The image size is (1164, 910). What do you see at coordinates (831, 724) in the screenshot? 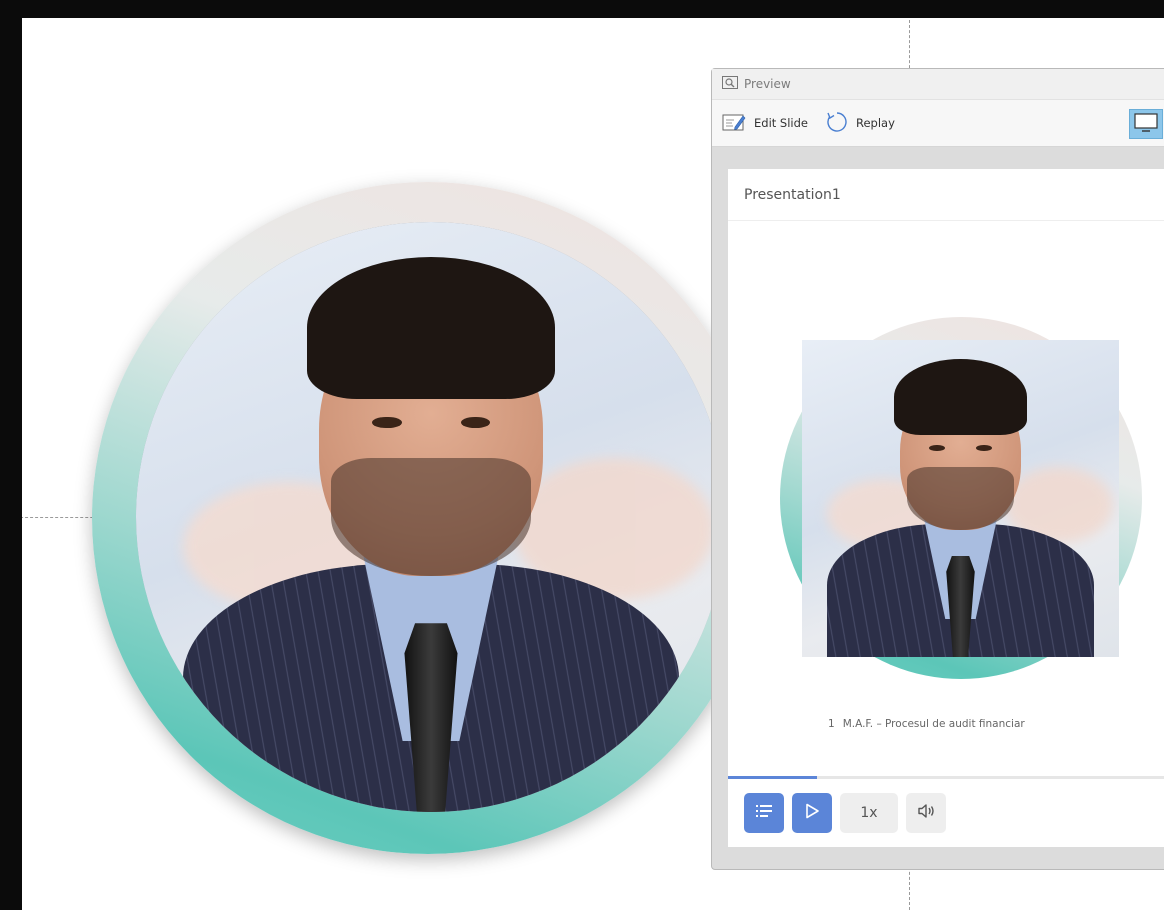
I see `slide-number: 1` at bounding box center [831, 724].